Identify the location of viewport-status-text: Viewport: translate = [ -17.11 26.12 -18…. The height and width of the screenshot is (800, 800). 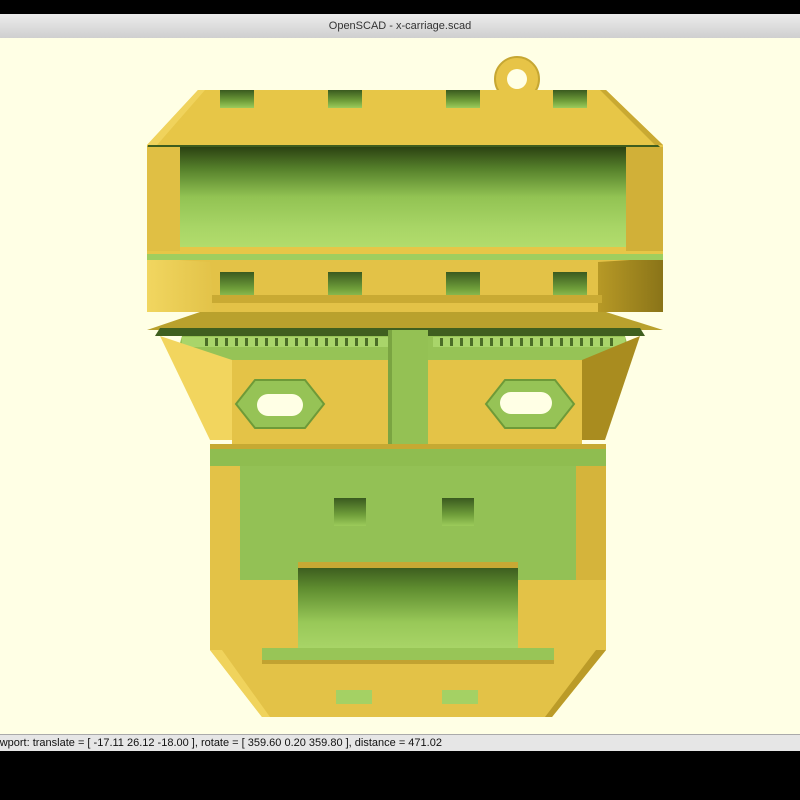
(221, 743).